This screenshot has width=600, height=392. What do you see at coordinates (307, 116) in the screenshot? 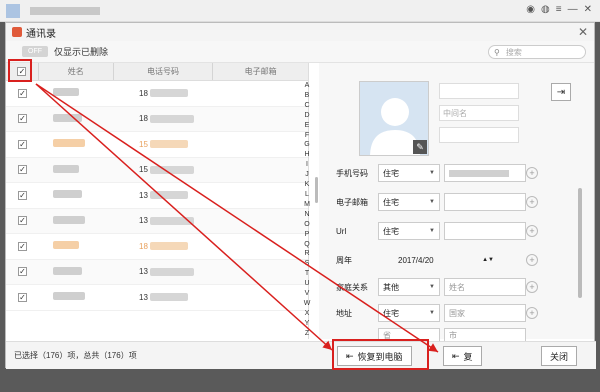
I see `alphabet-letter: D` at bounding box center [307, 116].